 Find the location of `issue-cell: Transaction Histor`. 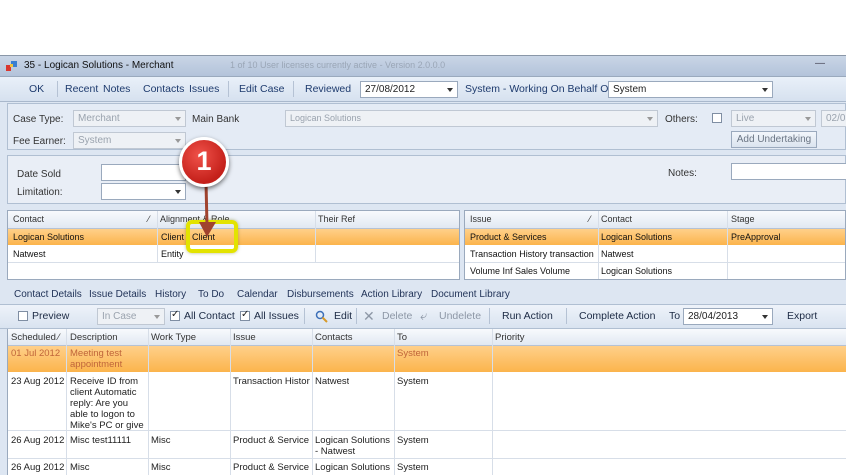

issue-cell: Transaction Histor is located at coordinates (271, 381).